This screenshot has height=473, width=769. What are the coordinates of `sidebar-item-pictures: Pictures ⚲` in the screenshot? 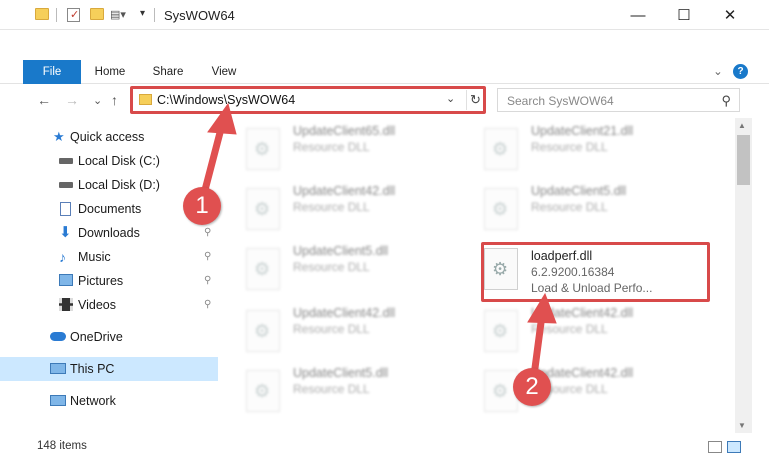 It's located at (109, 281).